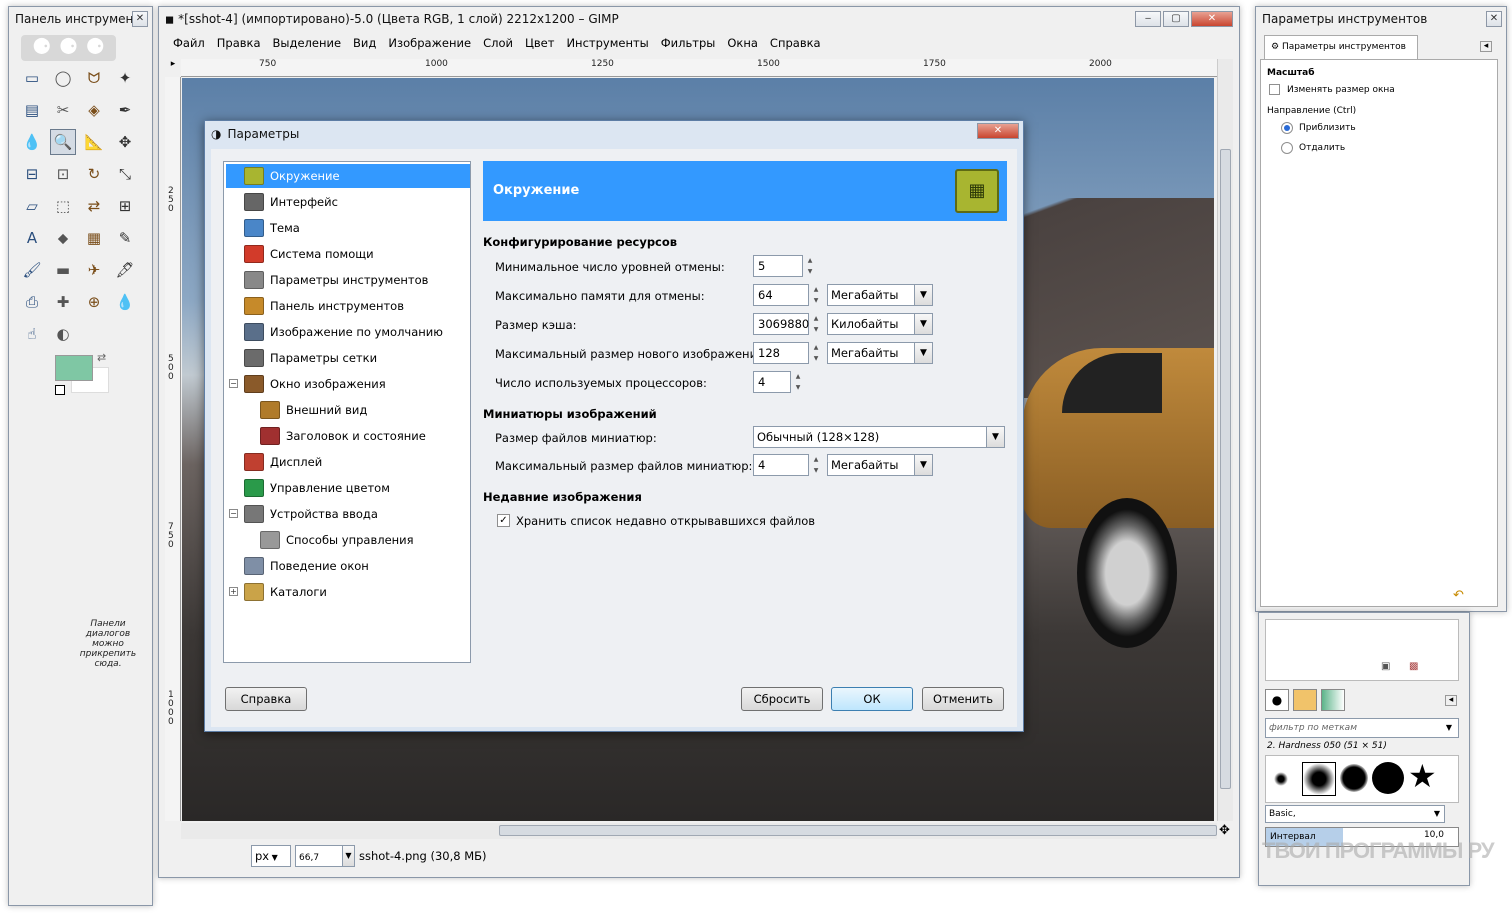  I want to click on cancel-button: Отменить, so click(963, 699).